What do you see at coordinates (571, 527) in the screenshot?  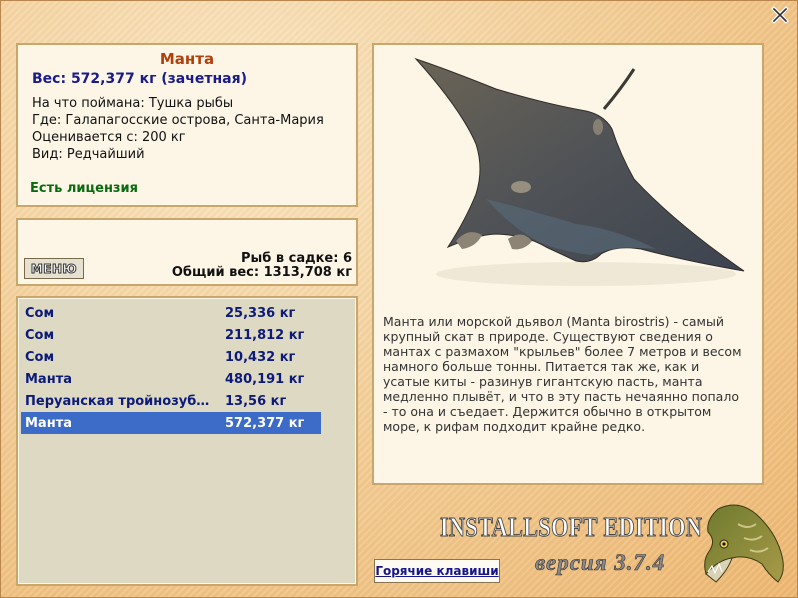 I see `edition-title: INSTALLSOFT EDITION` at bounding box center [571, 527].